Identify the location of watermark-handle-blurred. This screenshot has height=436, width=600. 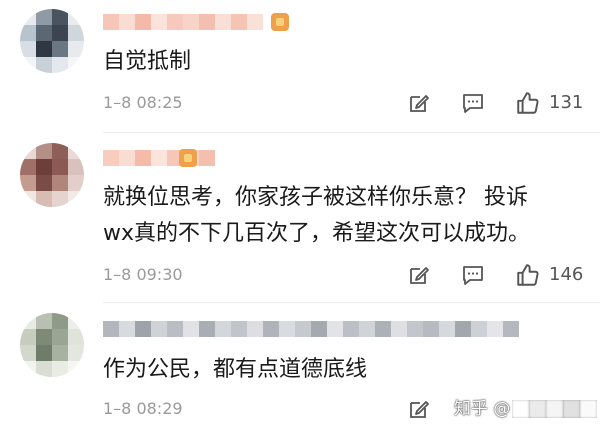
(555, 409).